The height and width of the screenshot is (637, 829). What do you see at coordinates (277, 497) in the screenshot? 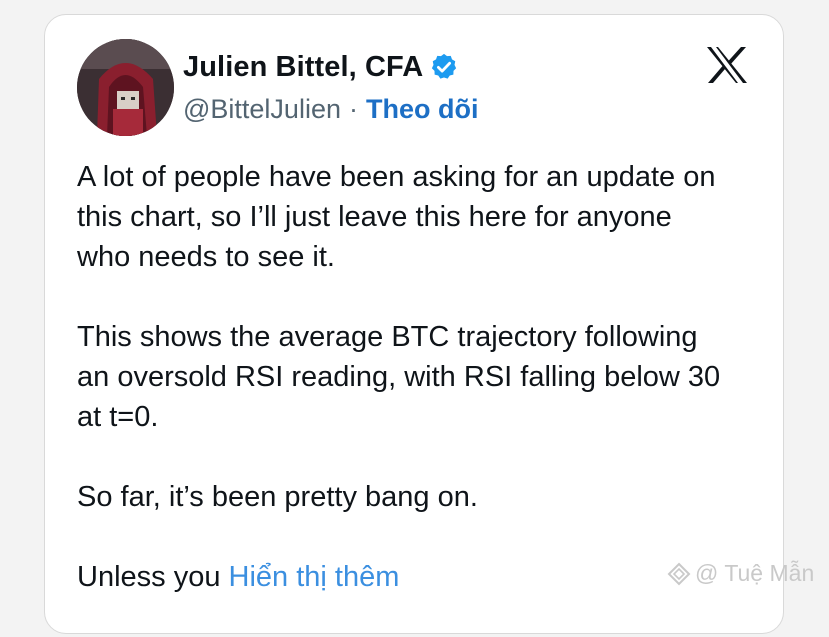
I see `tweet-paragraph: So far, it’s been pretty bang on.` at bounding box center [277, 497].